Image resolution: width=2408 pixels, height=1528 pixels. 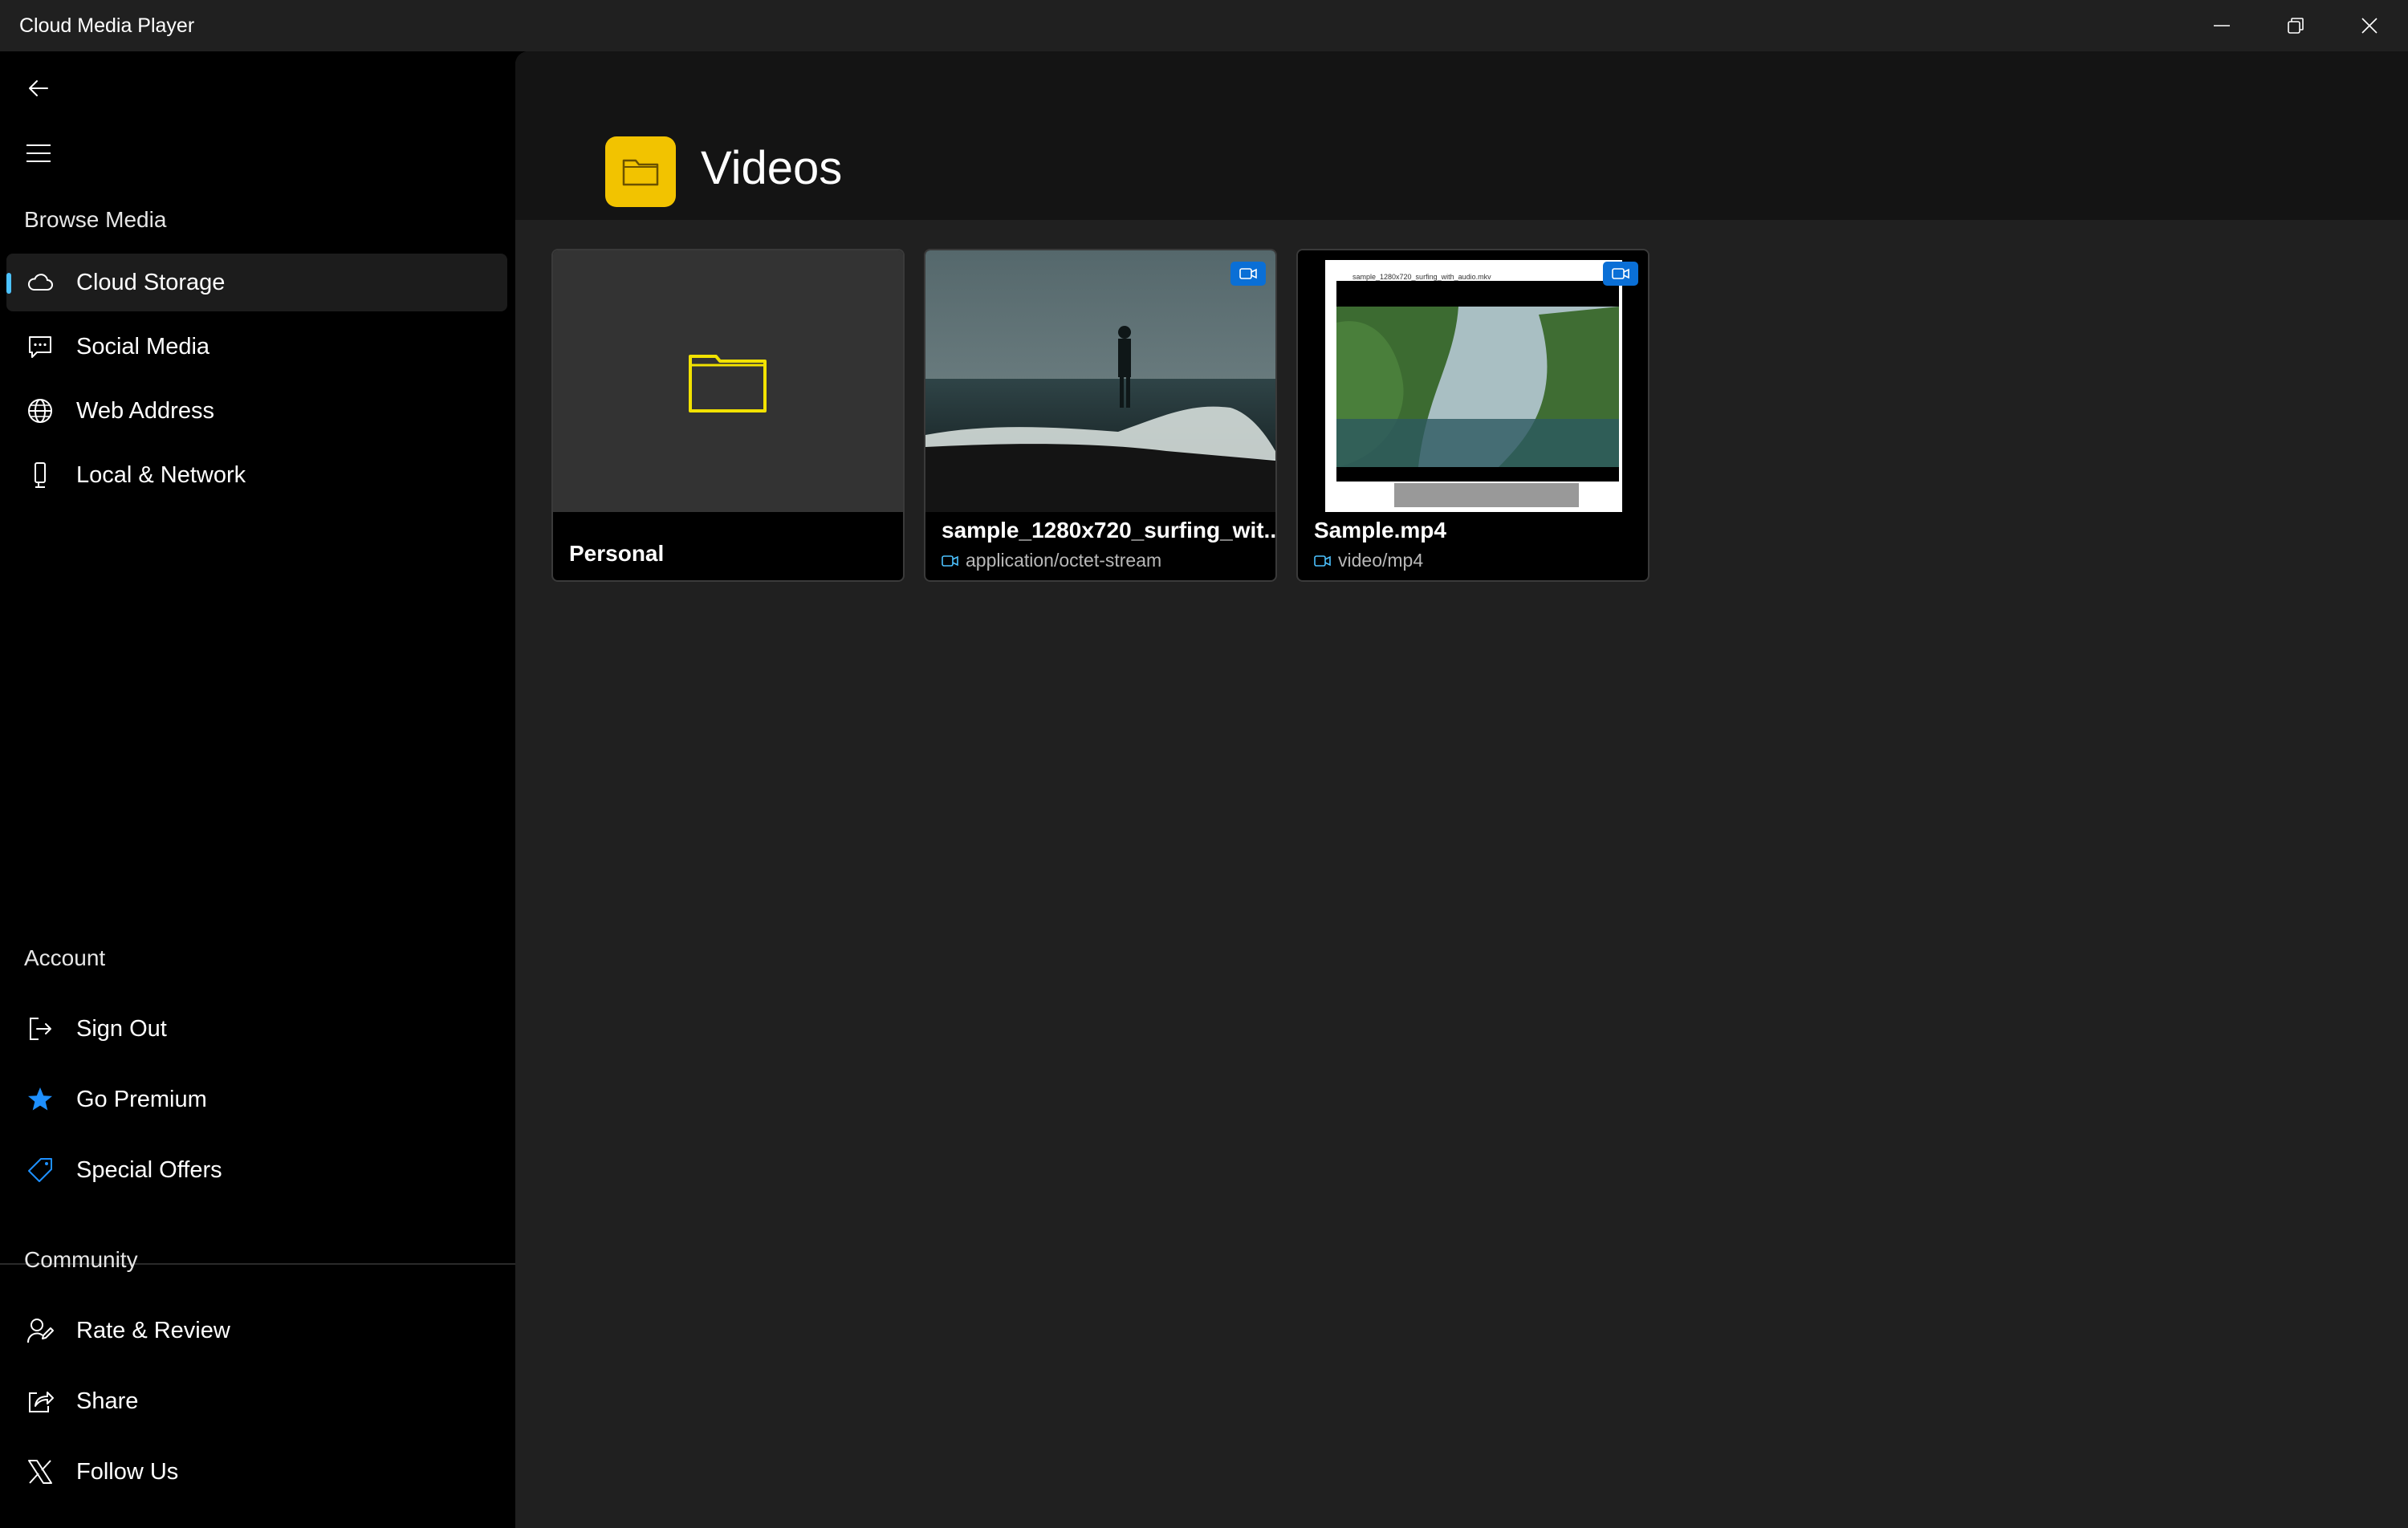 I want to click on nav-label: Special Offers, so click(x=149, y=1170).